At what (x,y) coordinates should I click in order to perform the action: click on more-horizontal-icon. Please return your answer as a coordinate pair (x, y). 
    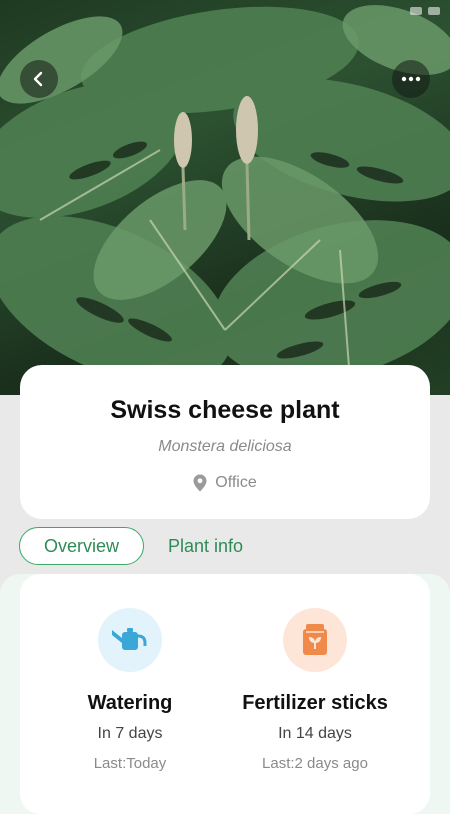
    Looking at the image, I should click on (411, 79).